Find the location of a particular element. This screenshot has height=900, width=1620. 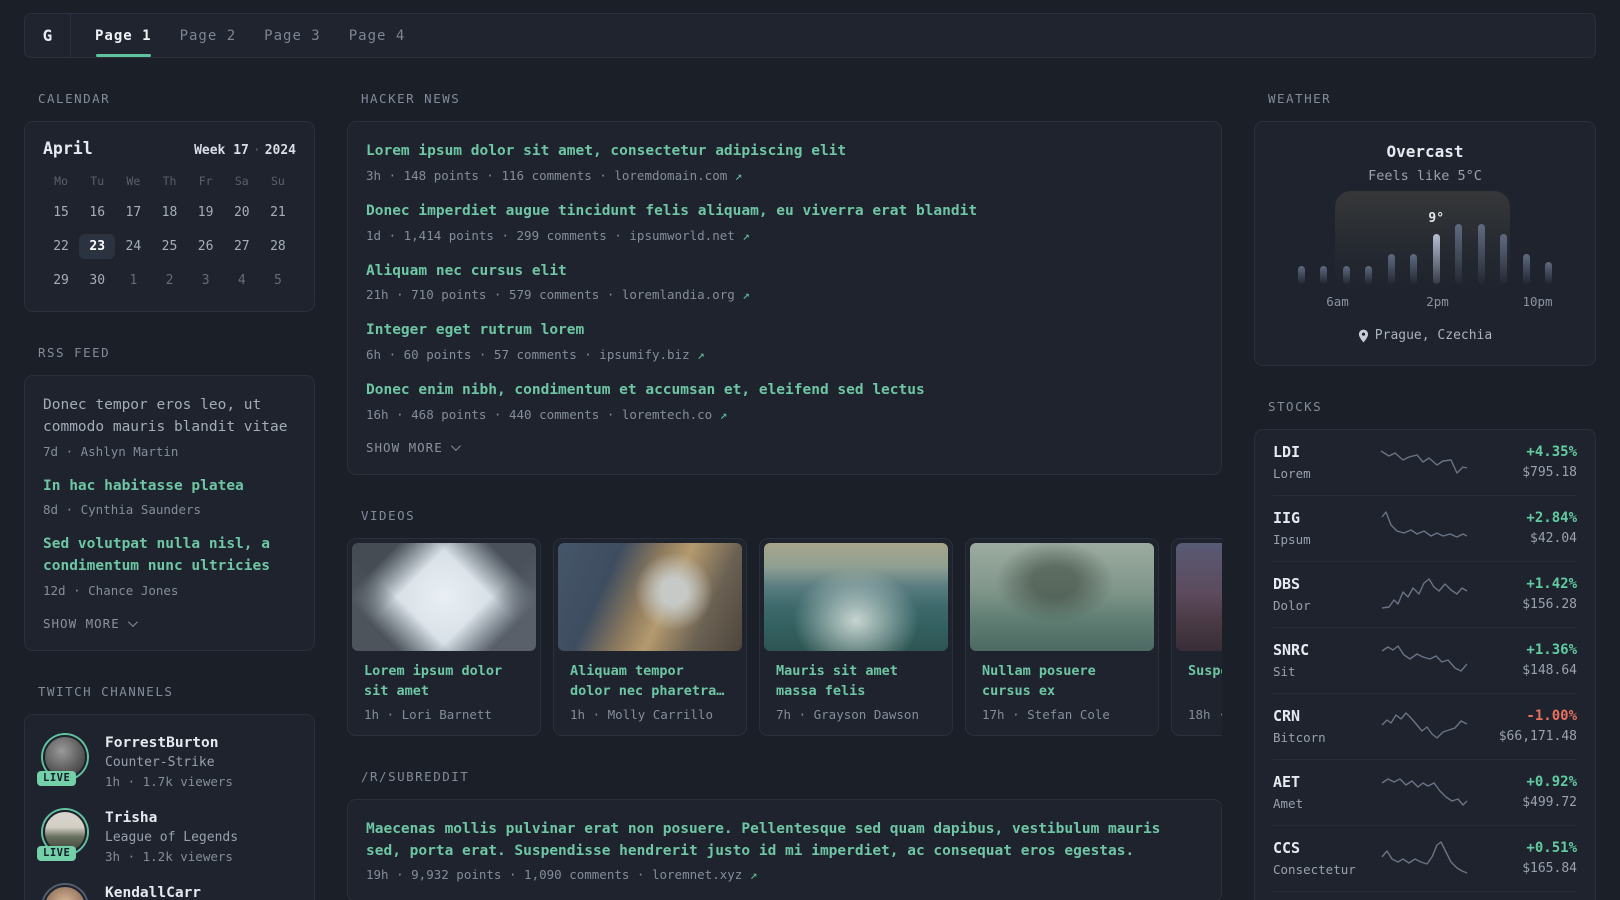

stock-change: +1.42% is located at coordinates (1551, 584).